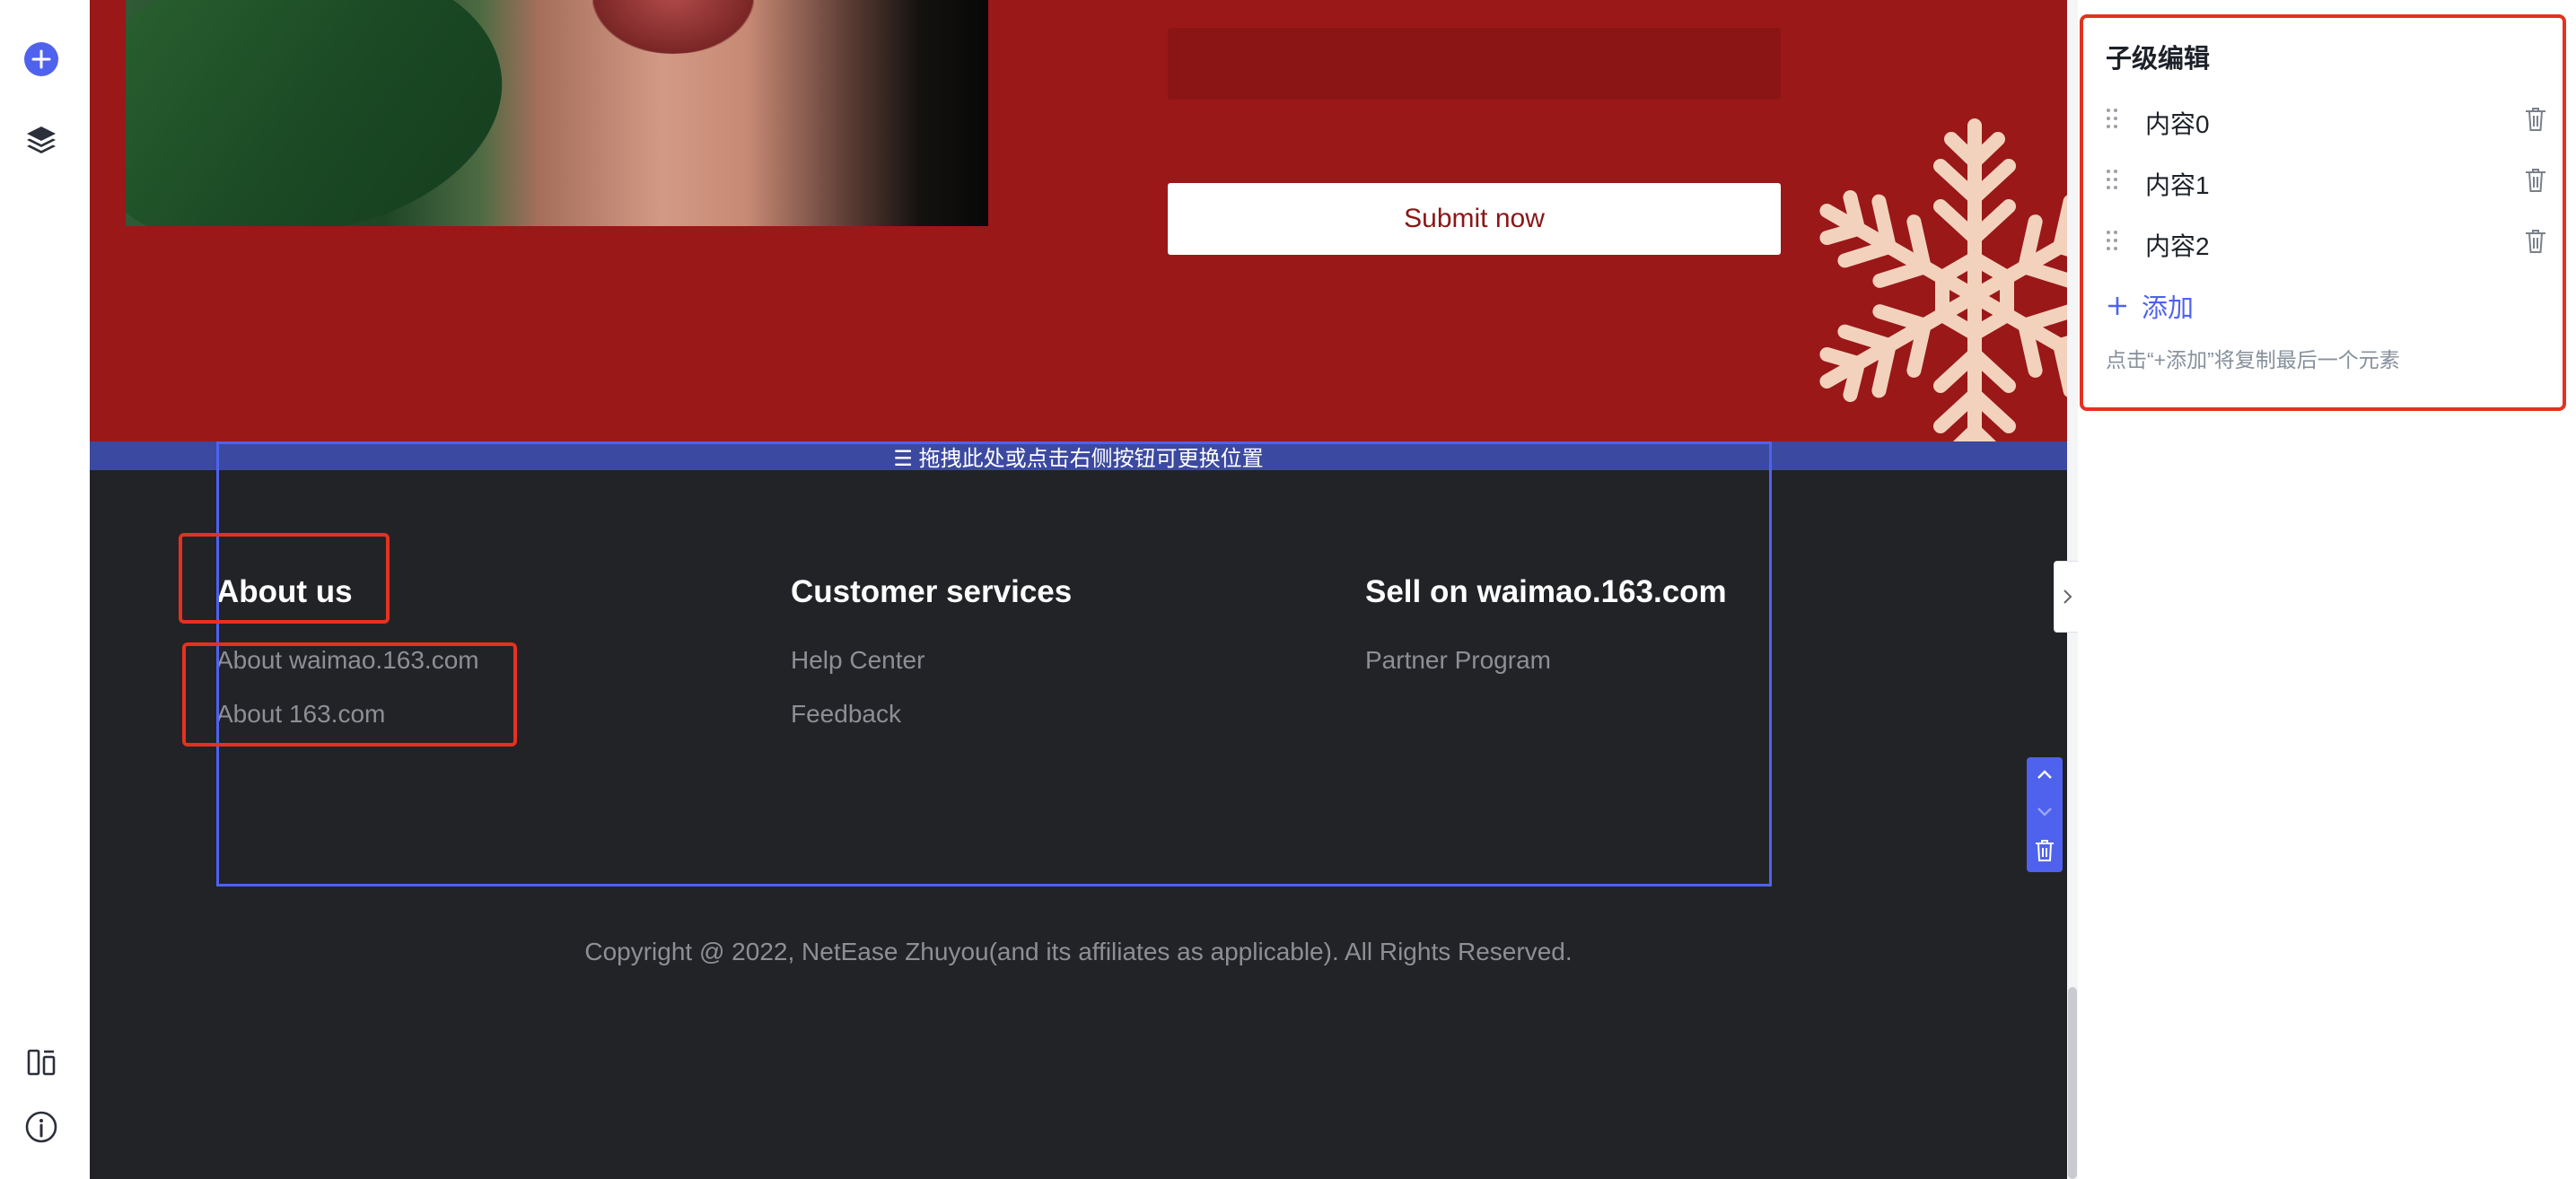 Image resolution: width=2576 pixels, height=1179 pixels. Describe the element at coordinates (1474, 64) in the screenshot. I see `form-input-field` at that location.